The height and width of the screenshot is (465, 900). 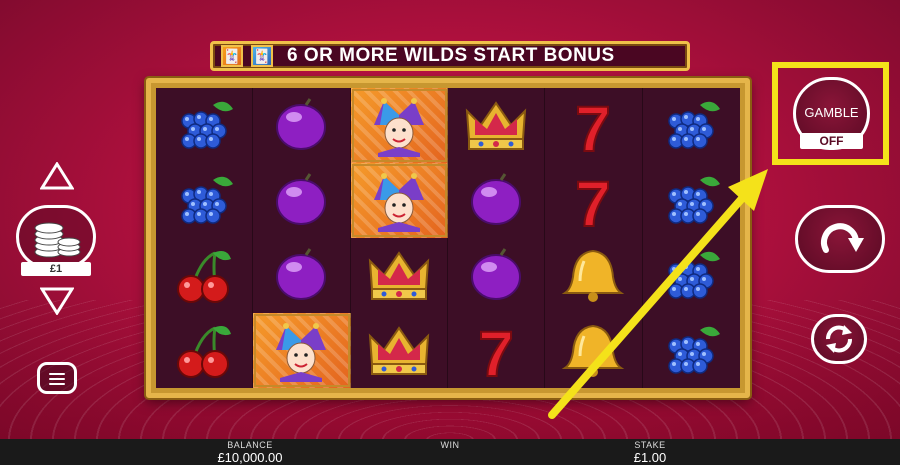 I want to click on balance-value: £10,000.00, so click(x=250, y=457).